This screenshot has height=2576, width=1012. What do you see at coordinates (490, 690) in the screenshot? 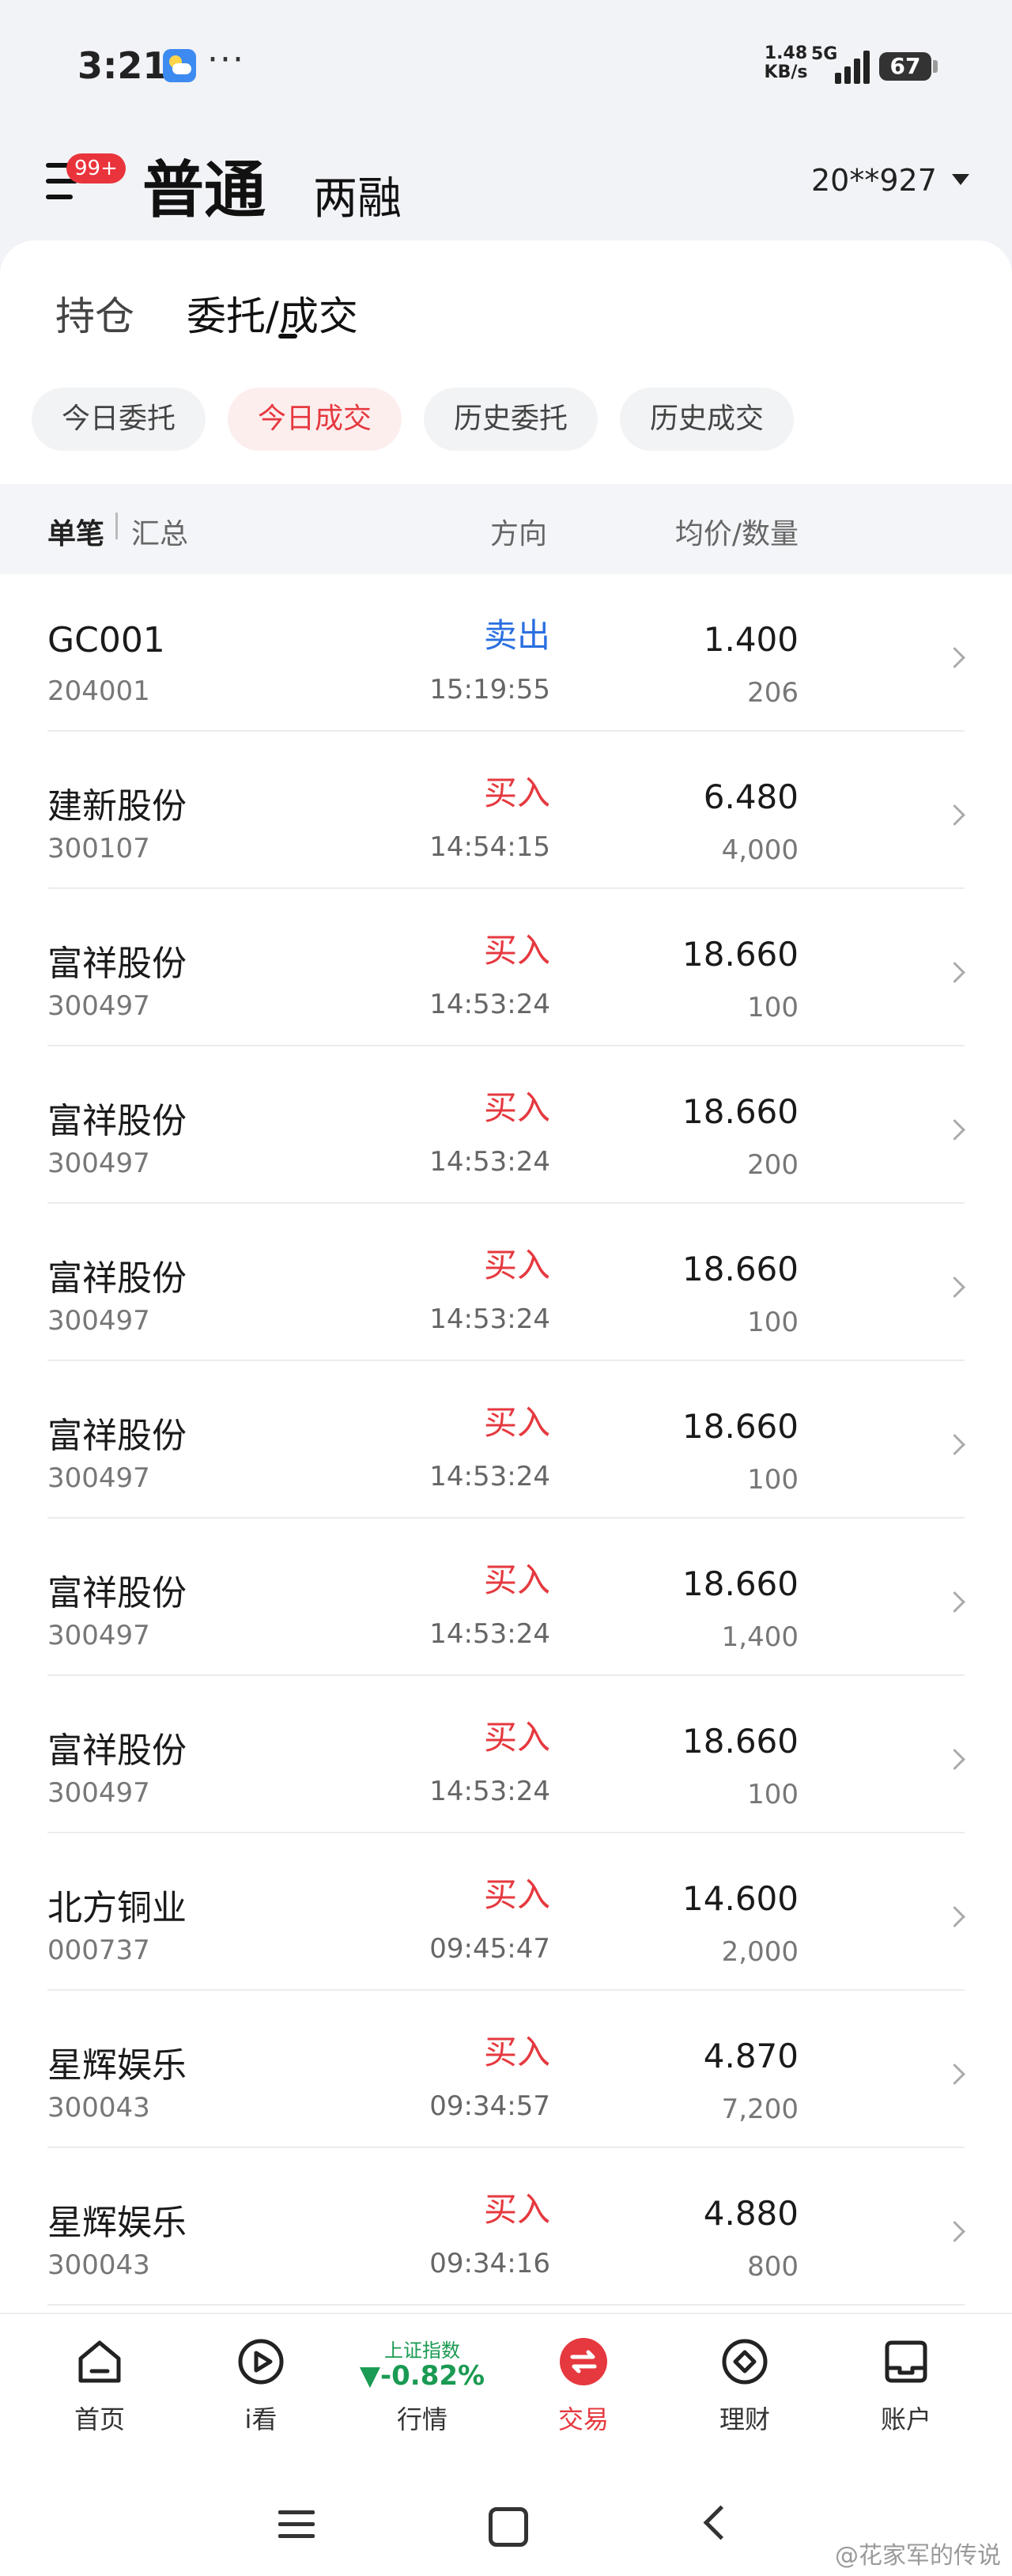
I see `trade-time: 15:19:55` at bounding box center [490, 690].